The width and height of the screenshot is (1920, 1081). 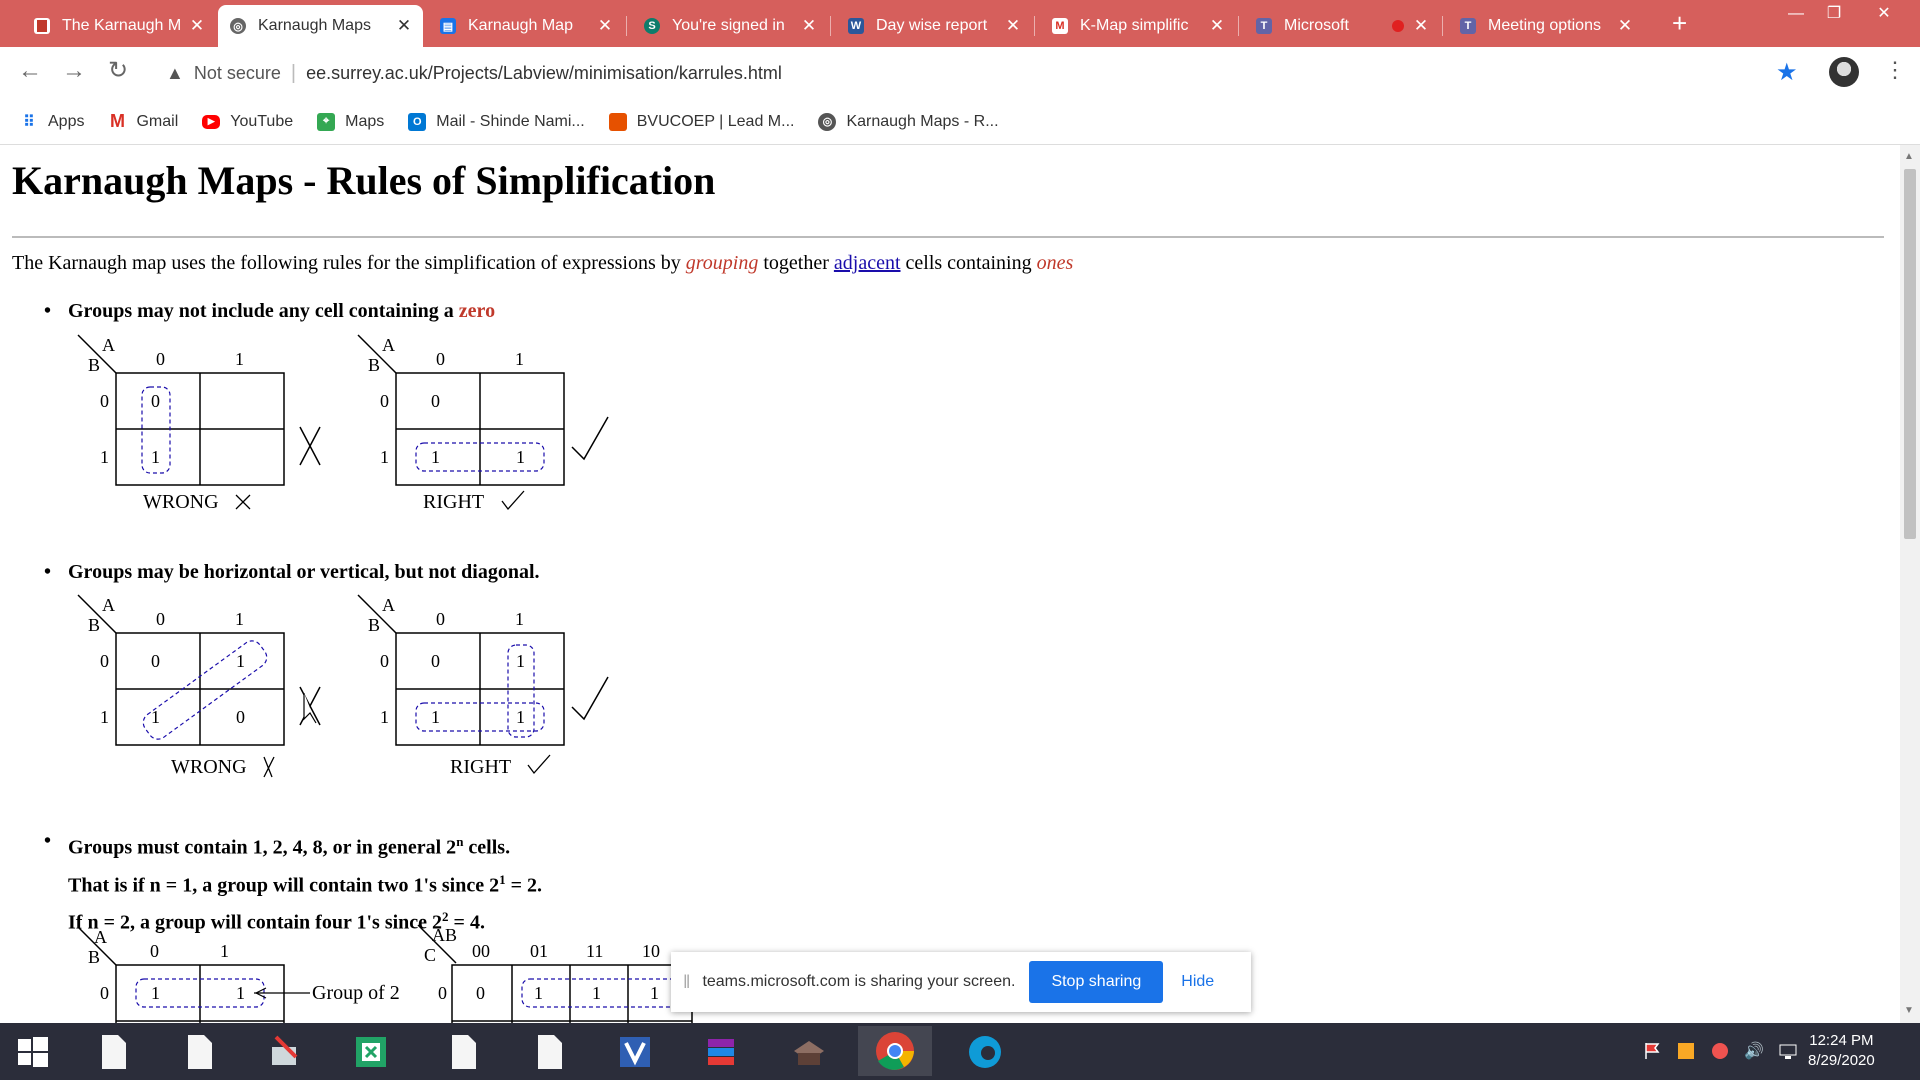 What do you see at coordinates (247, 122) in the screenshot?
I see `bookmark-youtube: ▶ YouTube` at bounding box center [247, 122].